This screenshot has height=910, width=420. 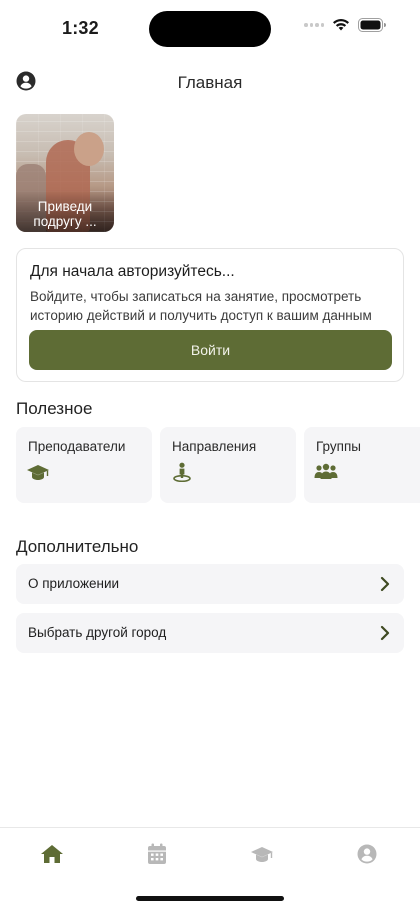 I want to click on calendar-icon, so click(x=157, y=853).